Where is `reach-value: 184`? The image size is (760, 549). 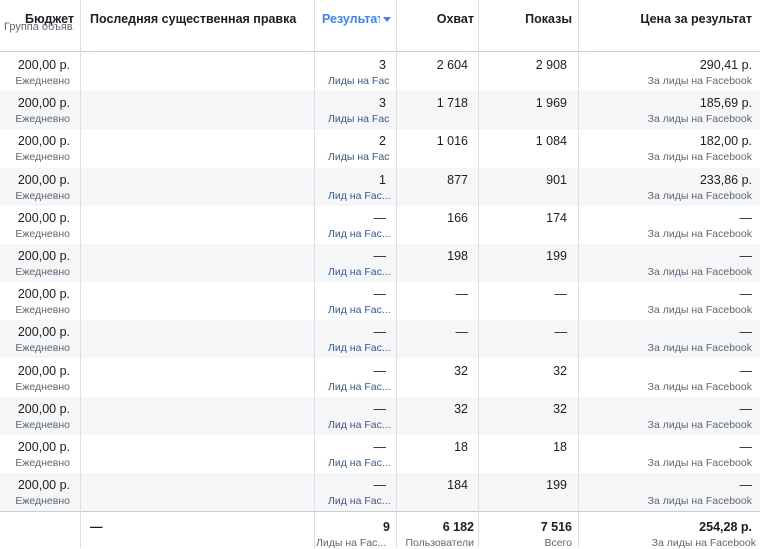 reach-value: 184 is located at coordinates (457, 485).